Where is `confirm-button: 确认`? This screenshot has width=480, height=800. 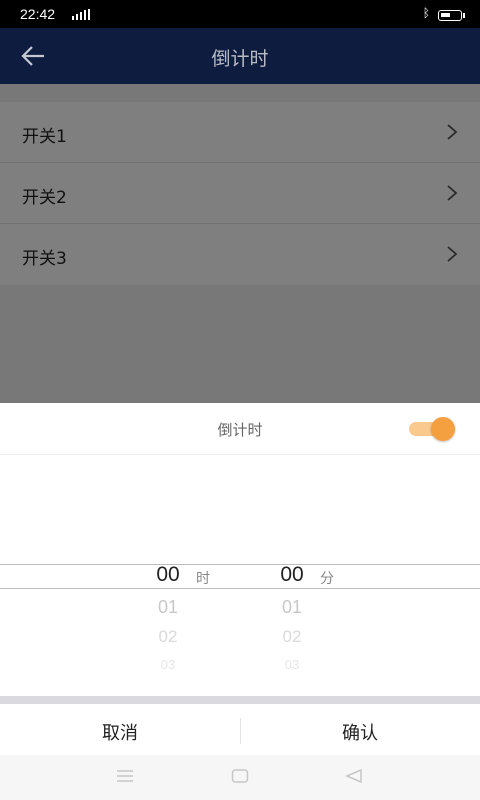 confirm-button: 确认 is located at coordinates (360, 731).